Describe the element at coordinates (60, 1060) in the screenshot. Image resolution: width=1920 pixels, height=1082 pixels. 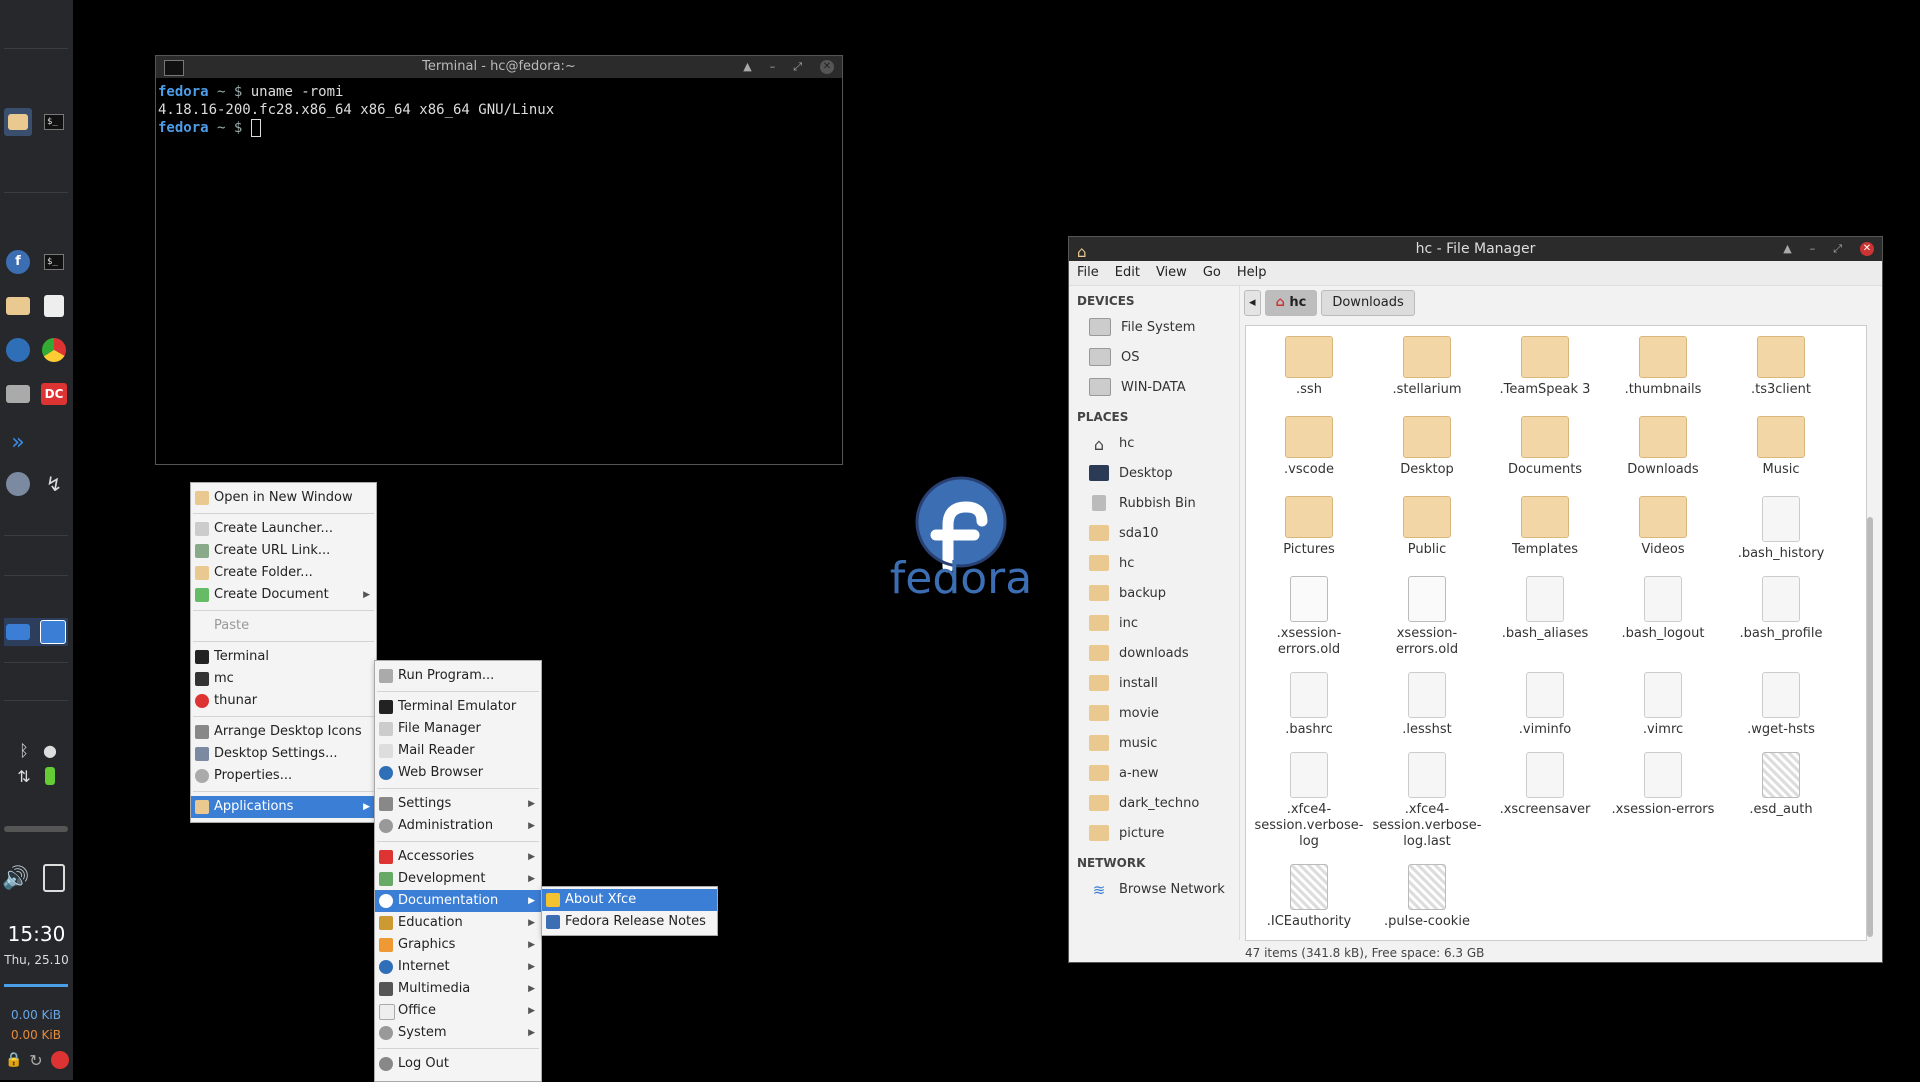
I see `power-icon` at that location.